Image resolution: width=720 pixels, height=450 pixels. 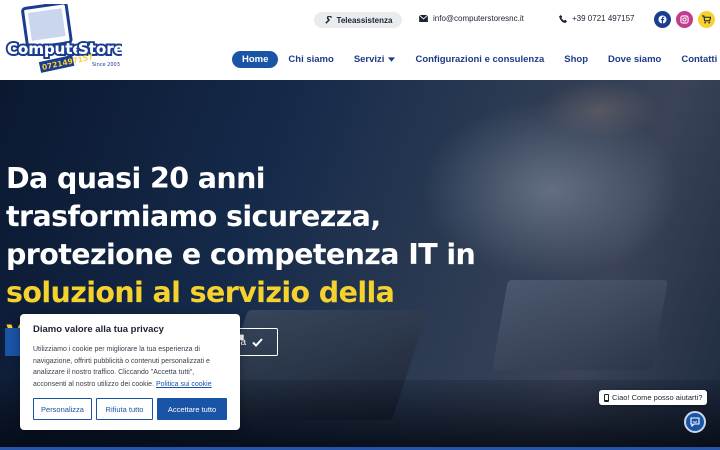 I want to click on phone-device-icon, so click(x=606, y=397).